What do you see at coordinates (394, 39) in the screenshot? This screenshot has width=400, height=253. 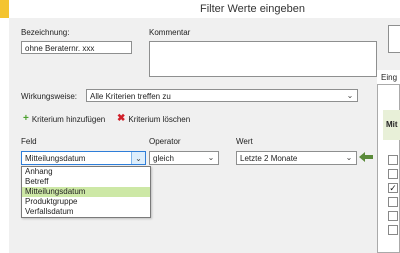 I see `right-field-input` at bounding box center [394, 39].